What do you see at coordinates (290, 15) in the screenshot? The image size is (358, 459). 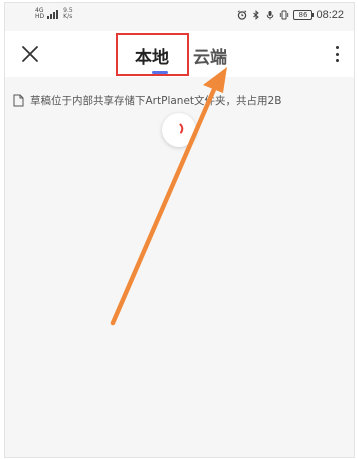 I see `status-bar-right: 86 08:22` at bounding box center [290, 15].